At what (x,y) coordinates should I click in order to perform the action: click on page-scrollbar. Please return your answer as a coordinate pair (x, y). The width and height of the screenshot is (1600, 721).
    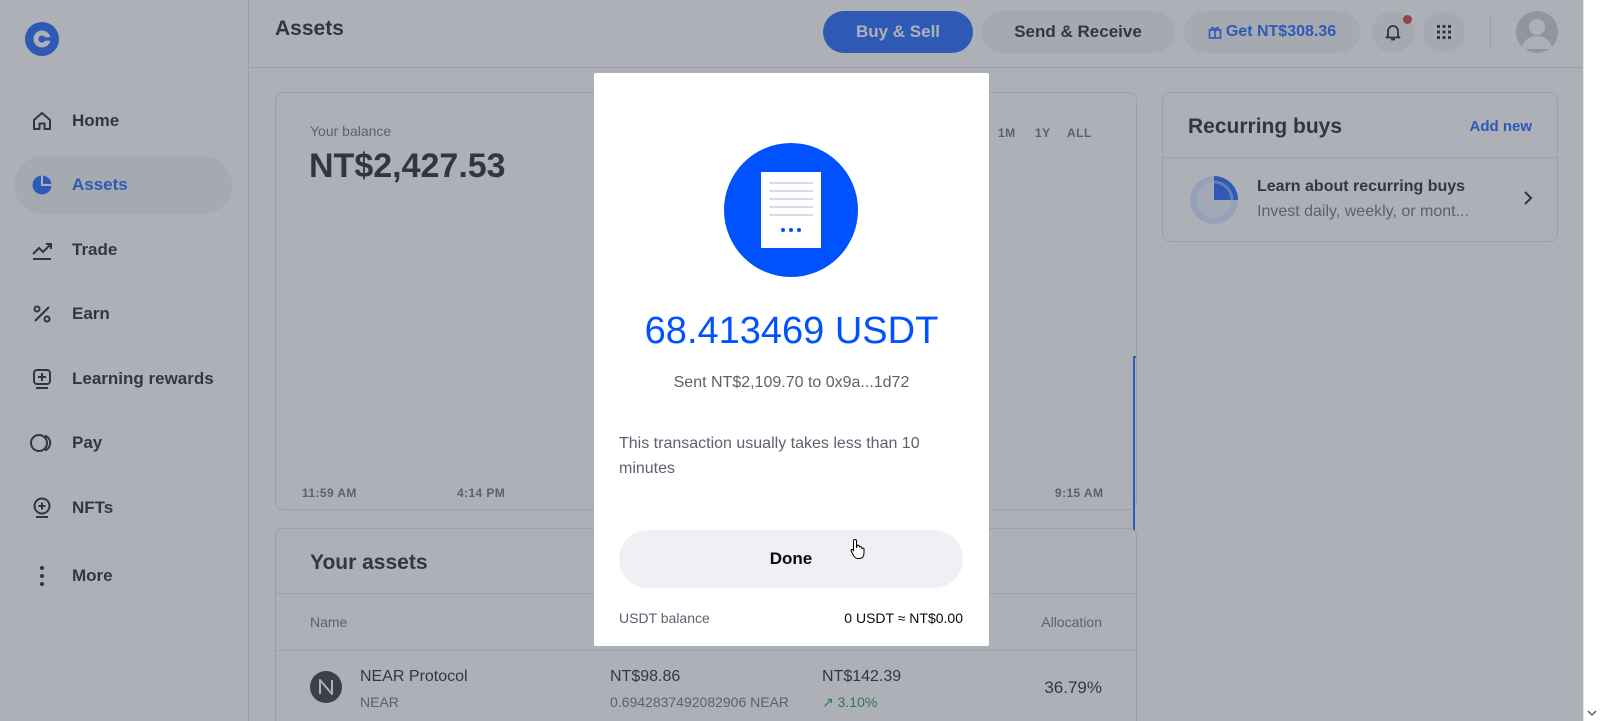
    Looking at the image, I should click on (1591, 360).